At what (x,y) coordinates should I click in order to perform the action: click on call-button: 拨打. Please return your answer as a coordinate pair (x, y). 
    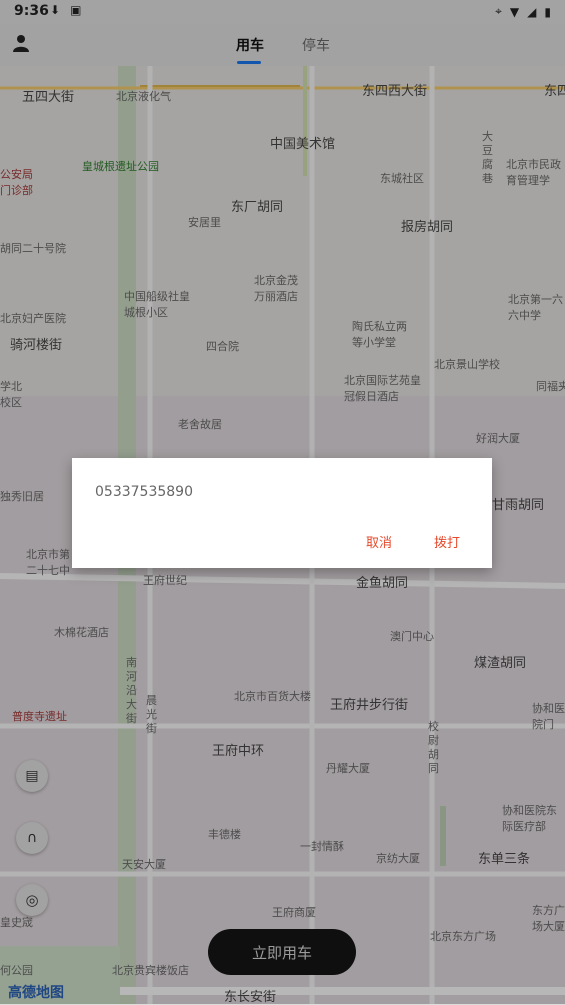
    Looking at the image, I should click on (447, 541).